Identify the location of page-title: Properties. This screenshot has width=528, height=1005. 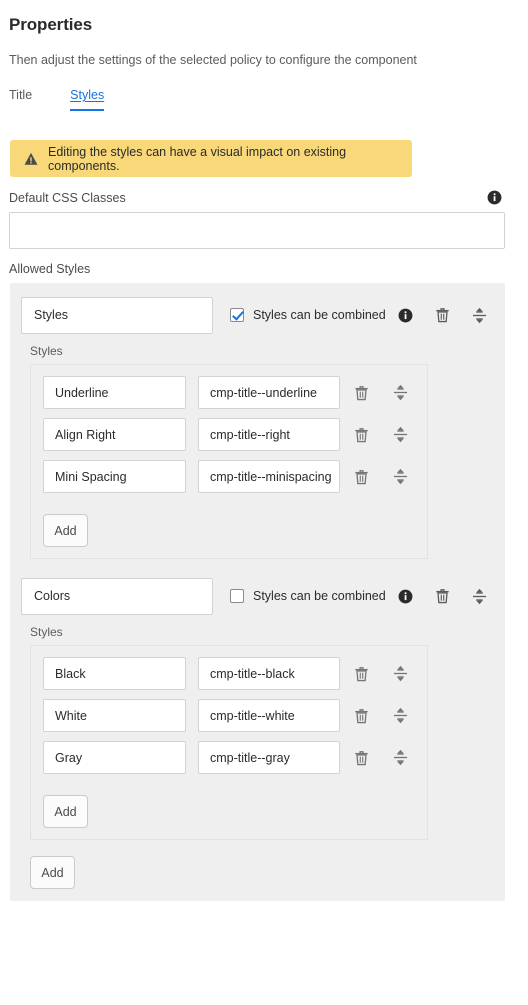
(51, 24).